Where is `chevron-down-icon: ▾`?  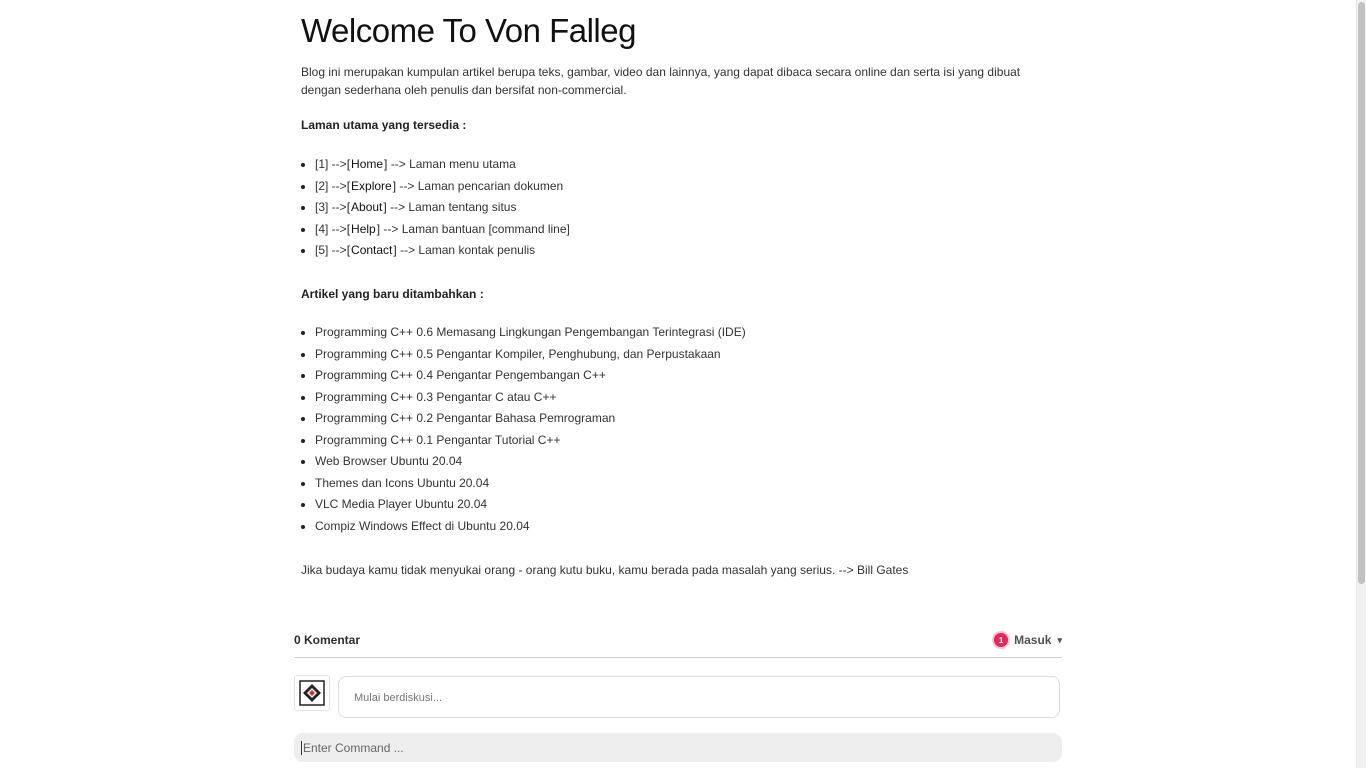 chevron-down-icon: ▾ is located at coordinates (1059, 640).